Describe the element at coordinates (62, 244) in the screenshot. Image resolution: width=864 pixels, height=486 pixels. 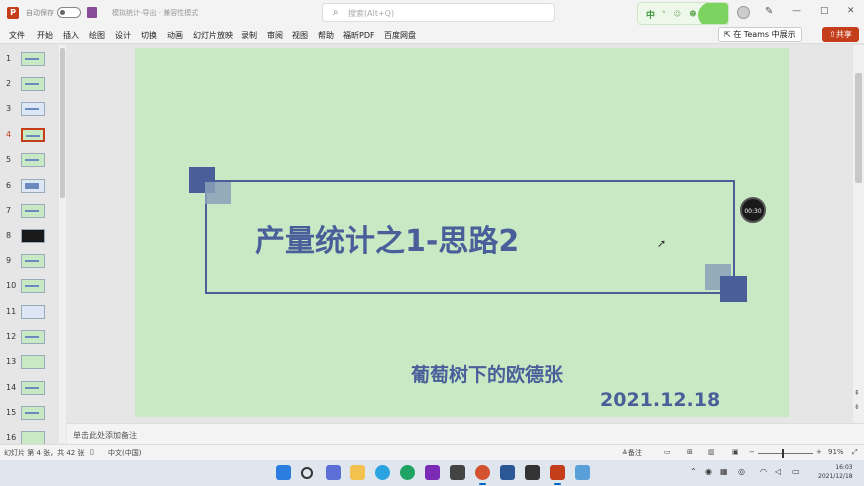
I see `thumbnail-scrollbar` at that location.